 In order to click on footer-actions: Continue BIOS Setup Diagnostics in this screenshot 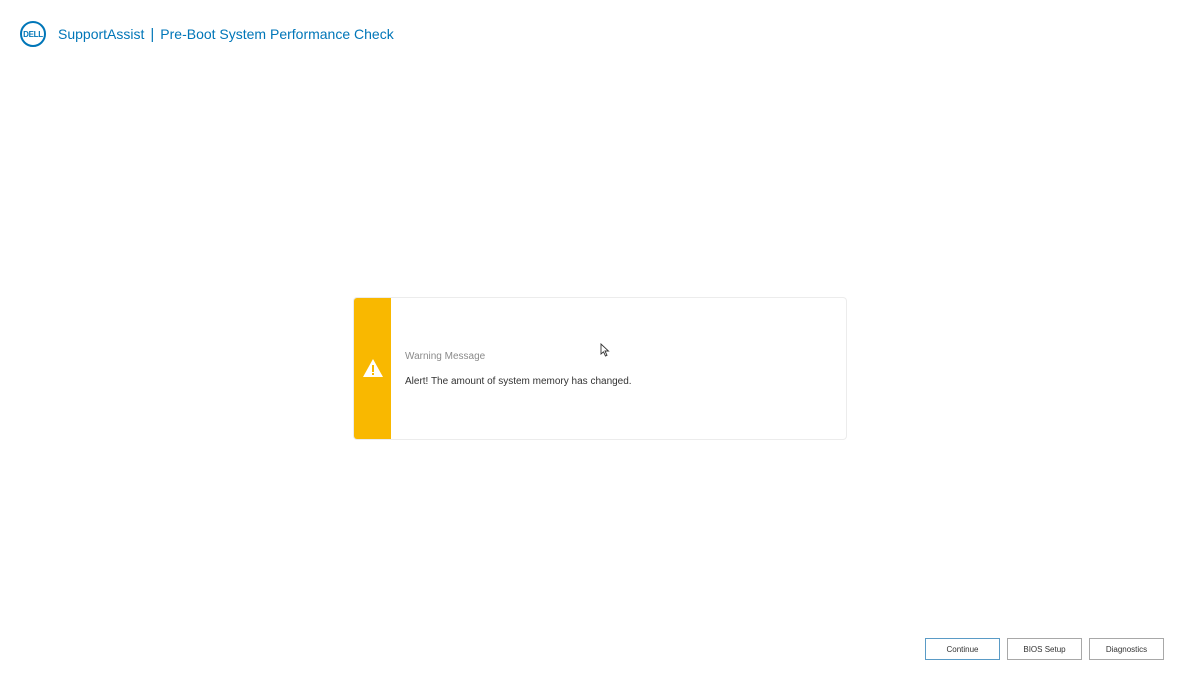, I will do `click(1044, 649)`.